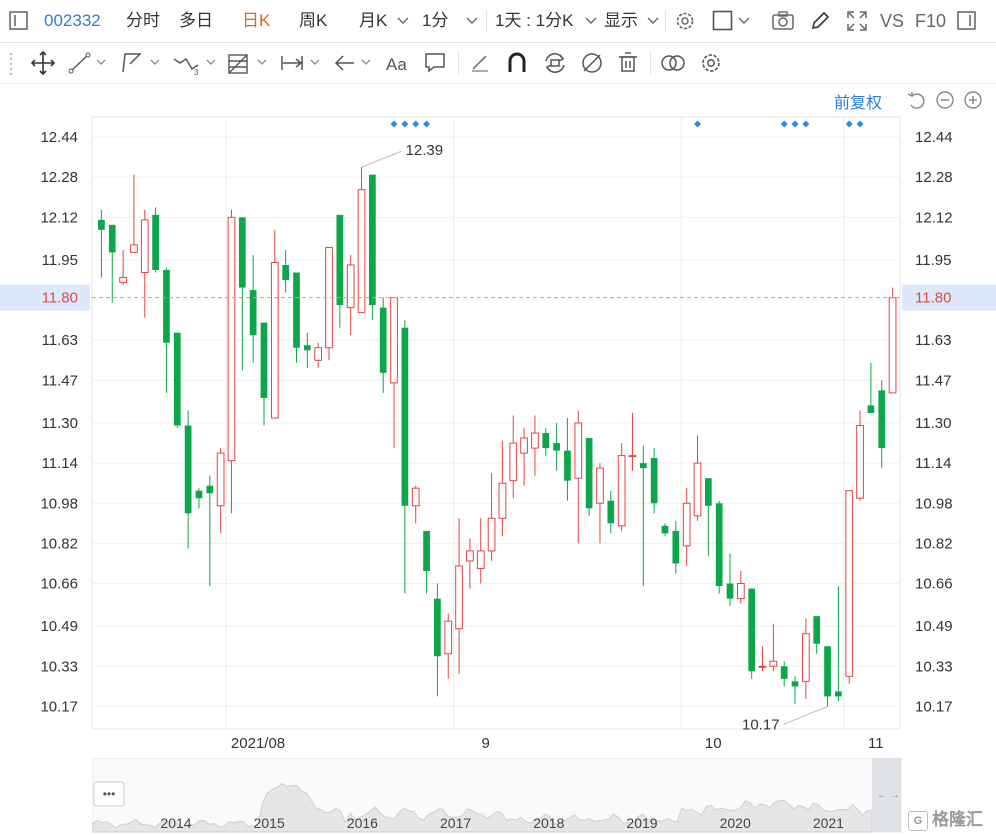 The width and height of the screenshot is (996, 835). What do you see at coordinates (534, 21) in the screenshot?
I see `multi-period-select: 1天 : 1分K` at bounding box center [534, 21].